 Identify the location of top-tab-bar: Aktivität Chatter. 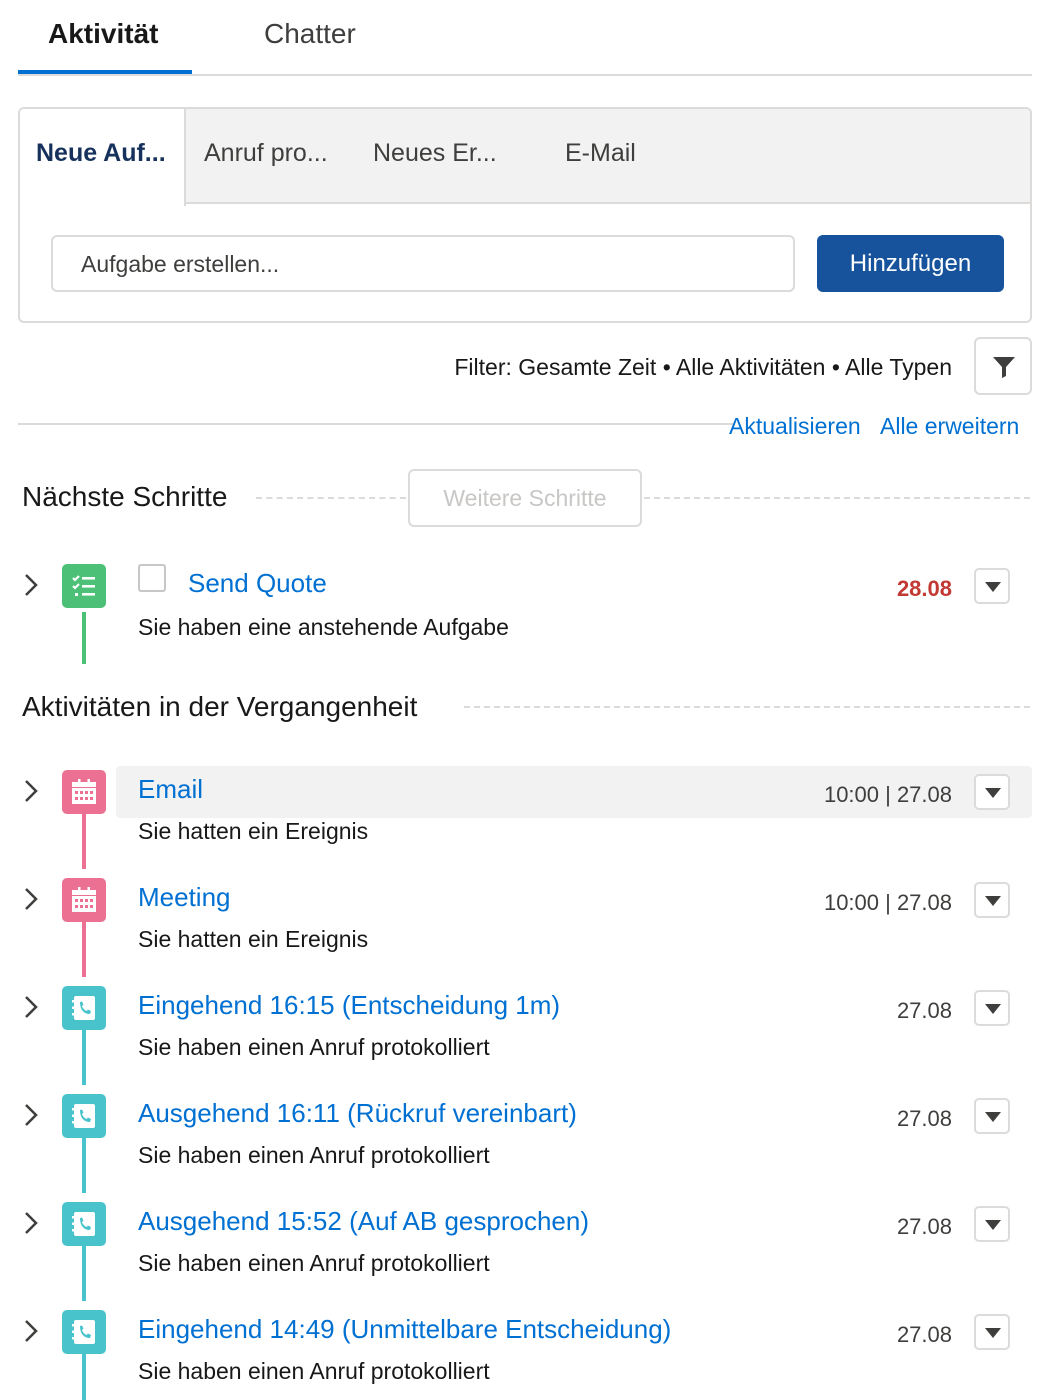
(525, 38).